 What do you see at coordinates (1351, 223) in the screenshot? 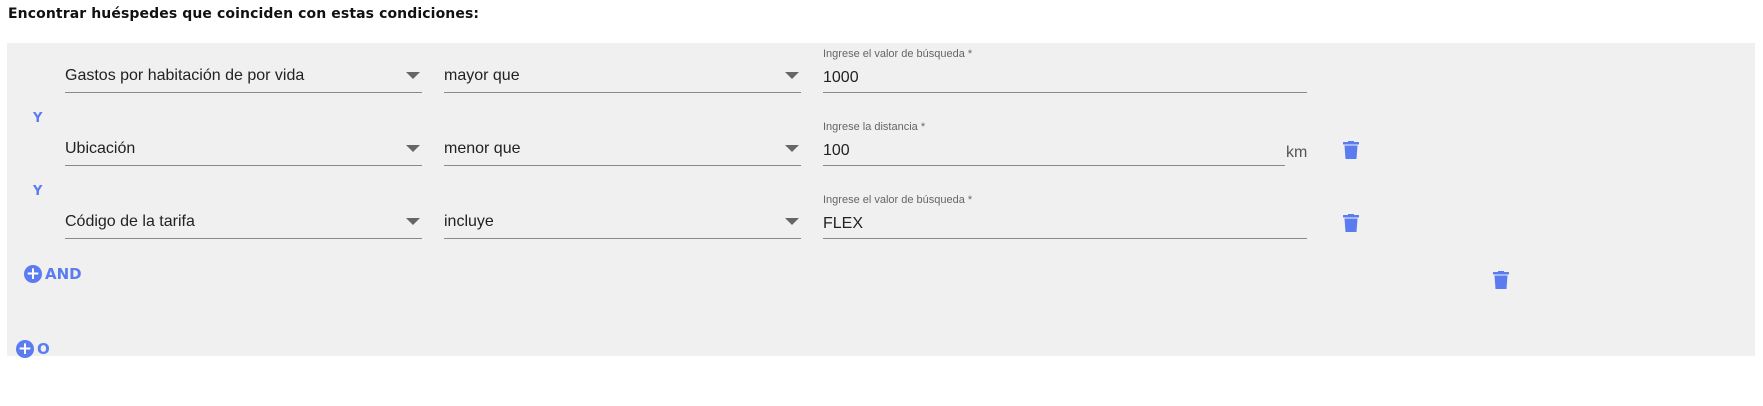
I see `condition-3-delete-trash-icon` at bounding box center [1351, 223].